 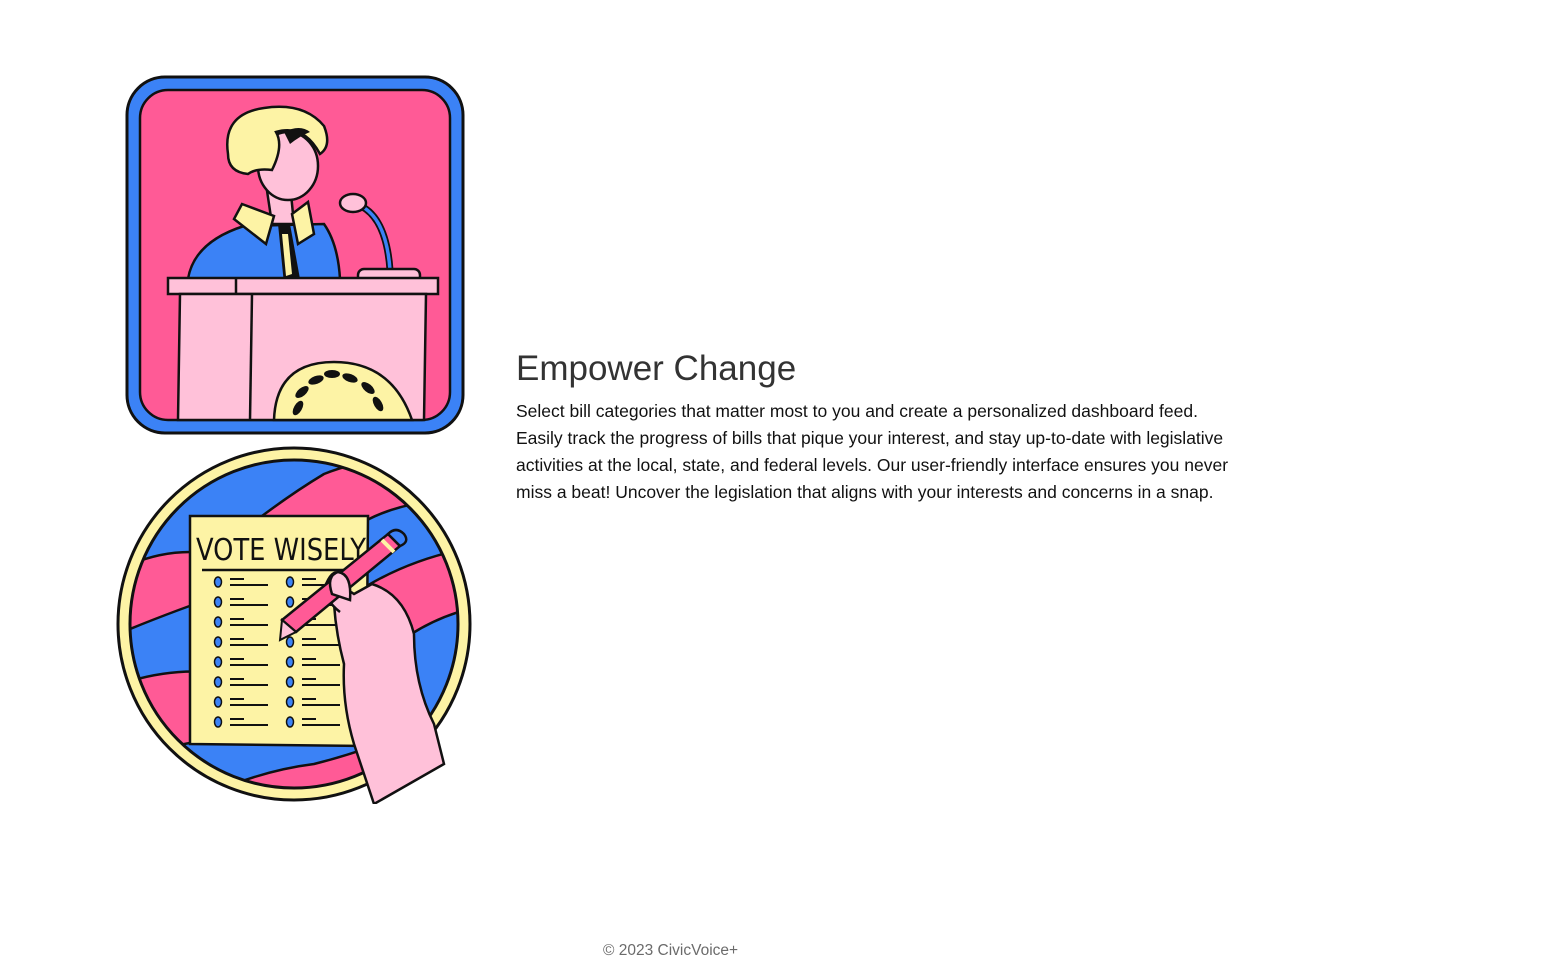 I want to click on vote-wisely-illustration: VOTE WISELY, so click(x=294, y=625).